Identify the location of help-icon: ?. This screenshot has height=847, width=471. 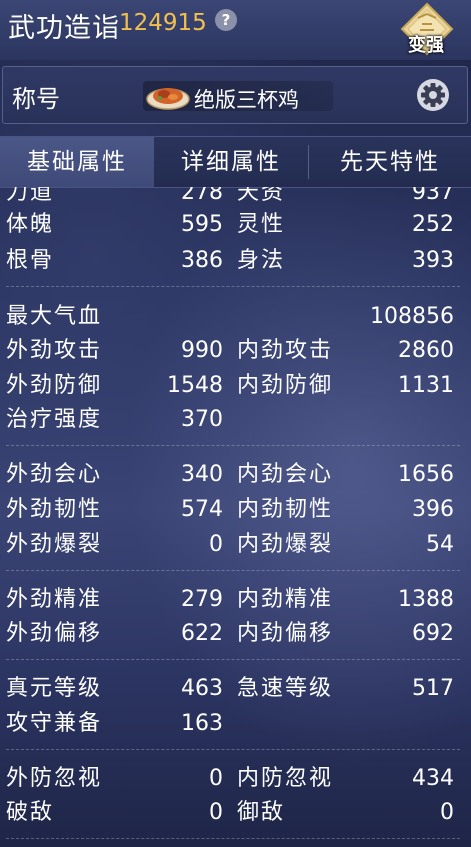
(226, 20).